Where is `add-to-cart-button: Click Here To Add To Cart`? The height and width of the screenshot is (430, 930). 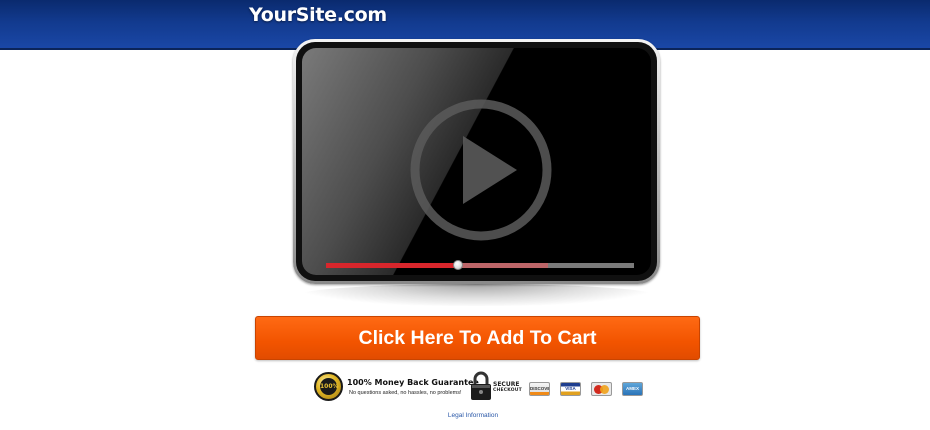 add-to-cart-button: Click Here To Add To Cart is located at coordinates (477, 338).